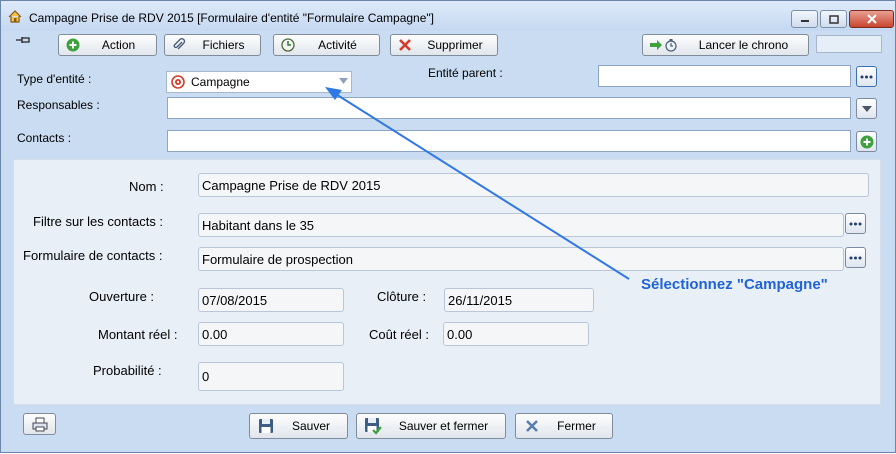 This screenshot has width=896, height=454. Describe the element at coordinates (266, 426) in the screenshot. I see `floppy-icon` at that location.